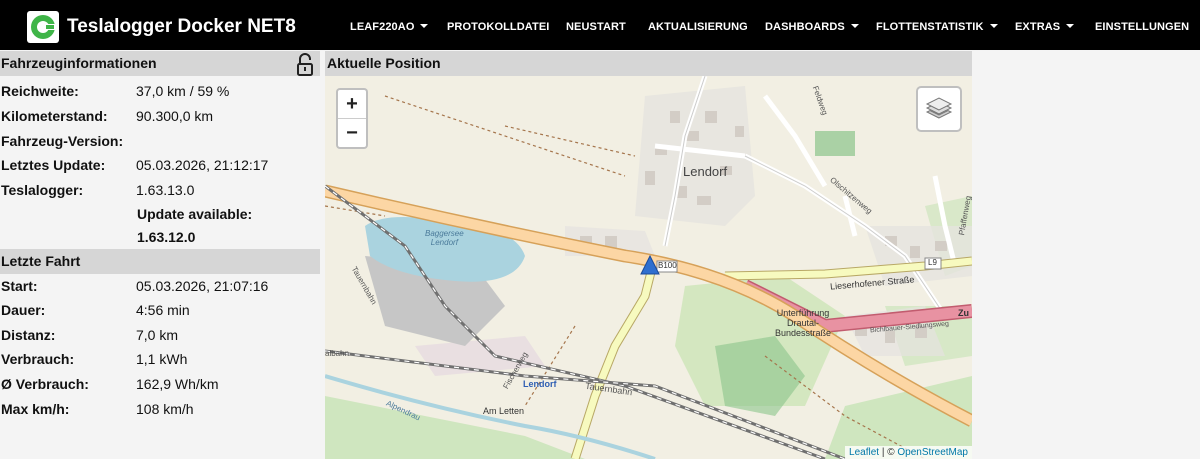  I want to click on row-value: 162,9 Wh/km, so click(177, 384).